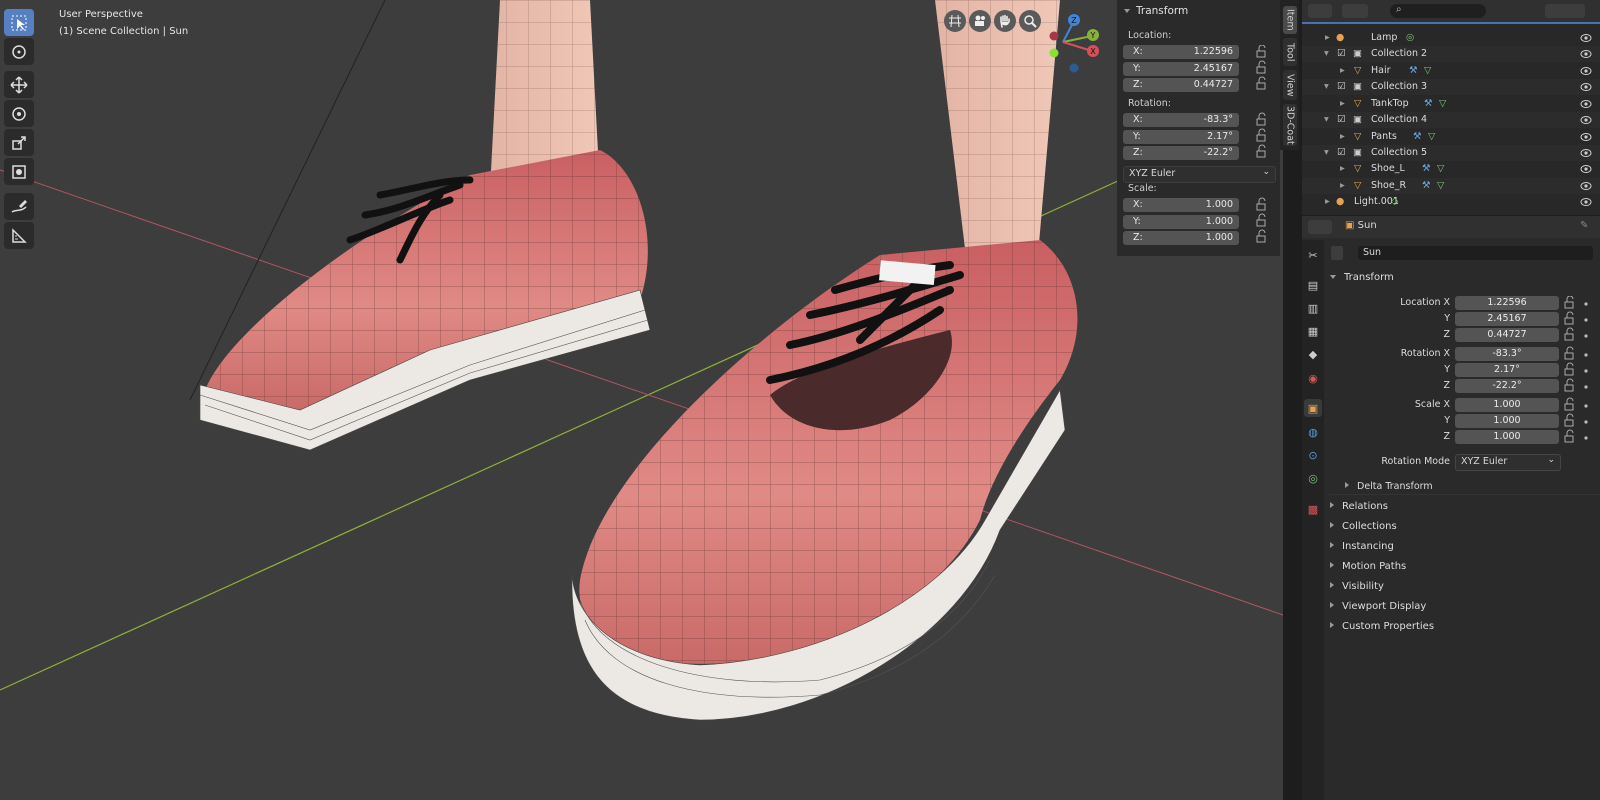 The width and height of the screenshot is (1600, 800). I want to click on npanel-transform-header: Transform, so click(1156, 11).